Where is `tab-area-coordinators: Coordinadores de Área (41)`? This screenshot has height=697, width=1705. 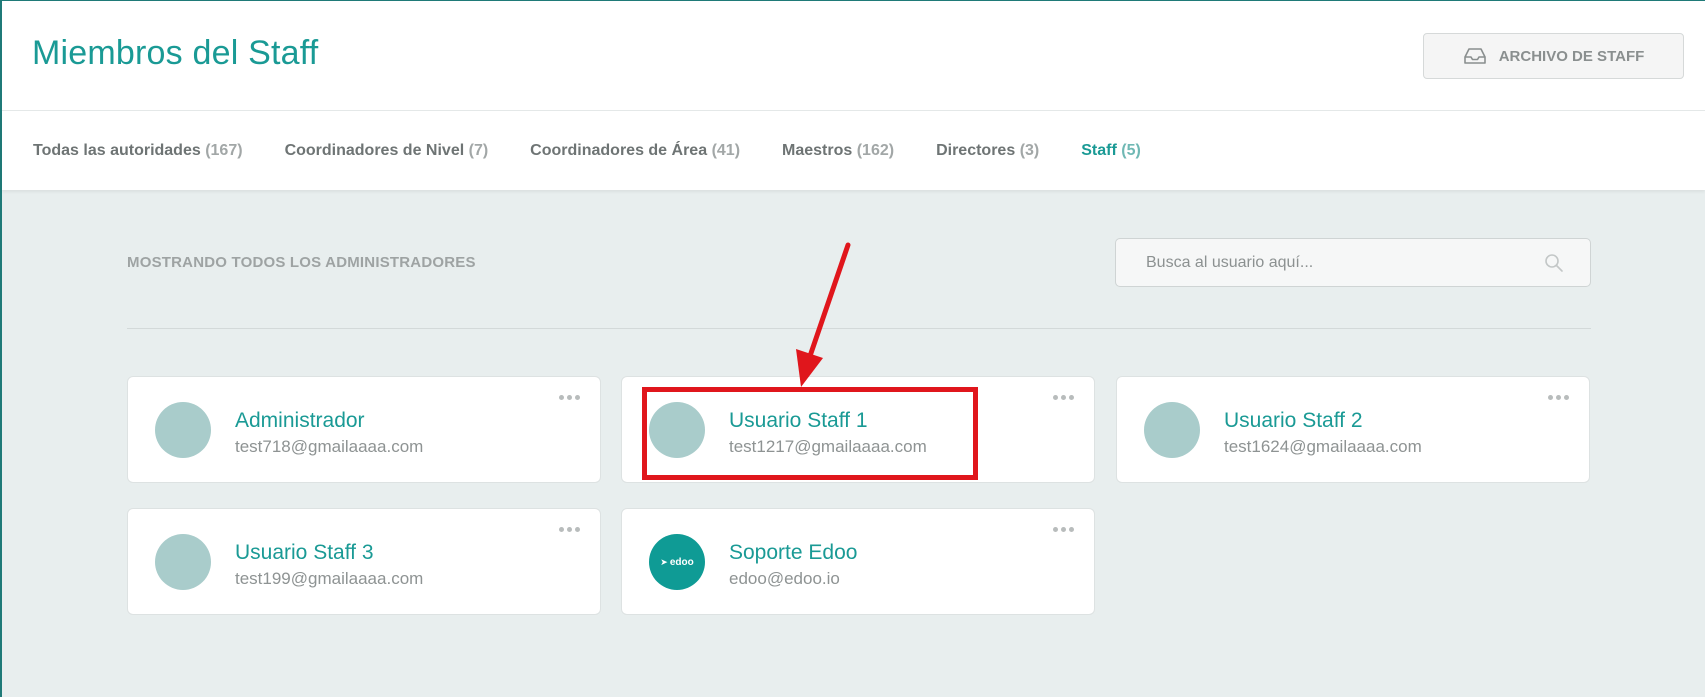 tab-area-coordinators: Coordinadores de Área (41) is located at coordinates (635, 151).